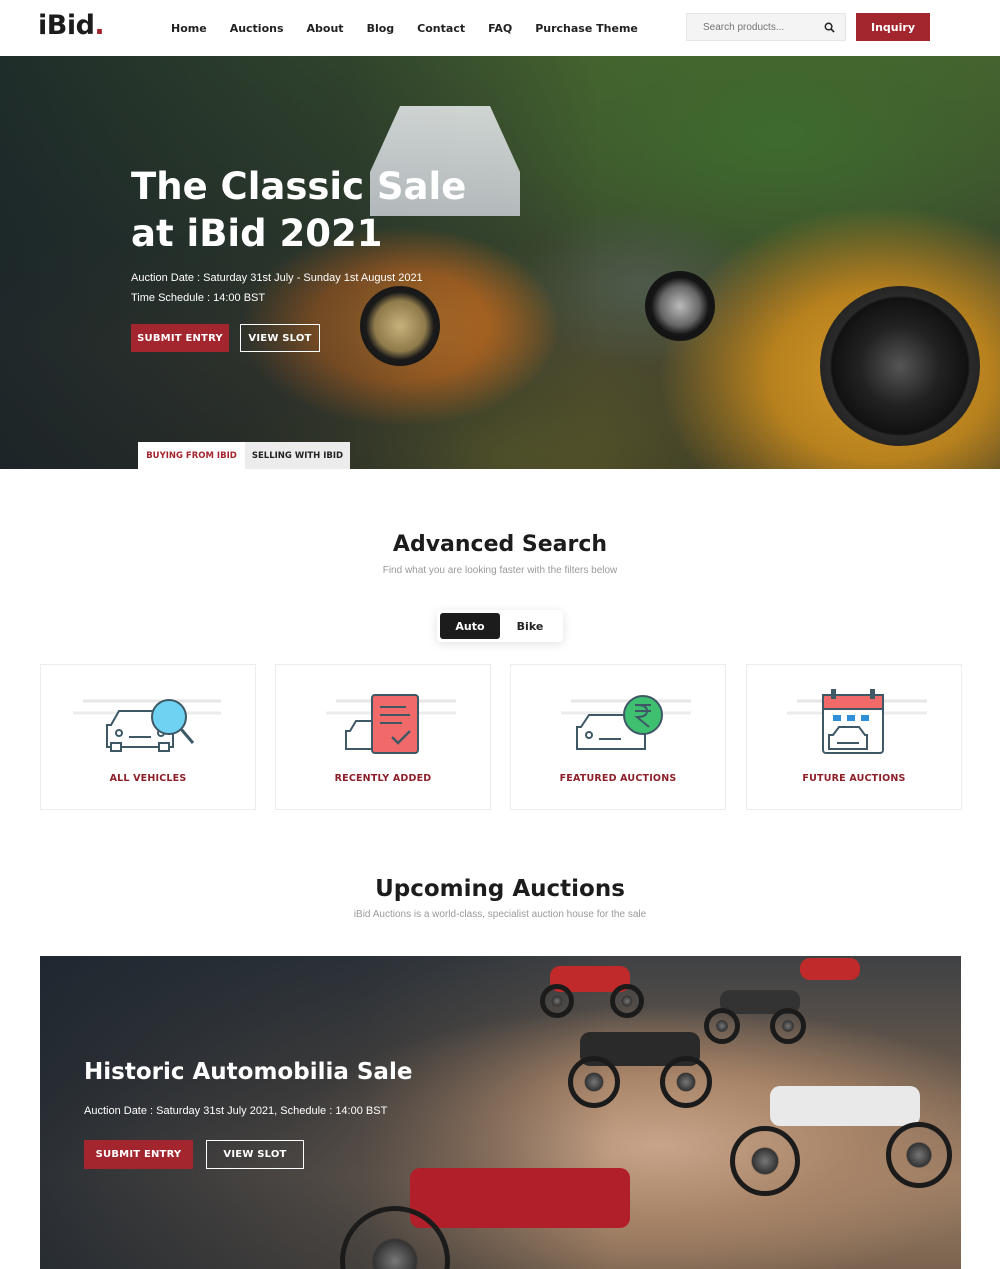 This screenshot has width=1000, height=1269. Describe the element at coordinates (829, 27) in the screenshot. I see `search-icon` at that location.